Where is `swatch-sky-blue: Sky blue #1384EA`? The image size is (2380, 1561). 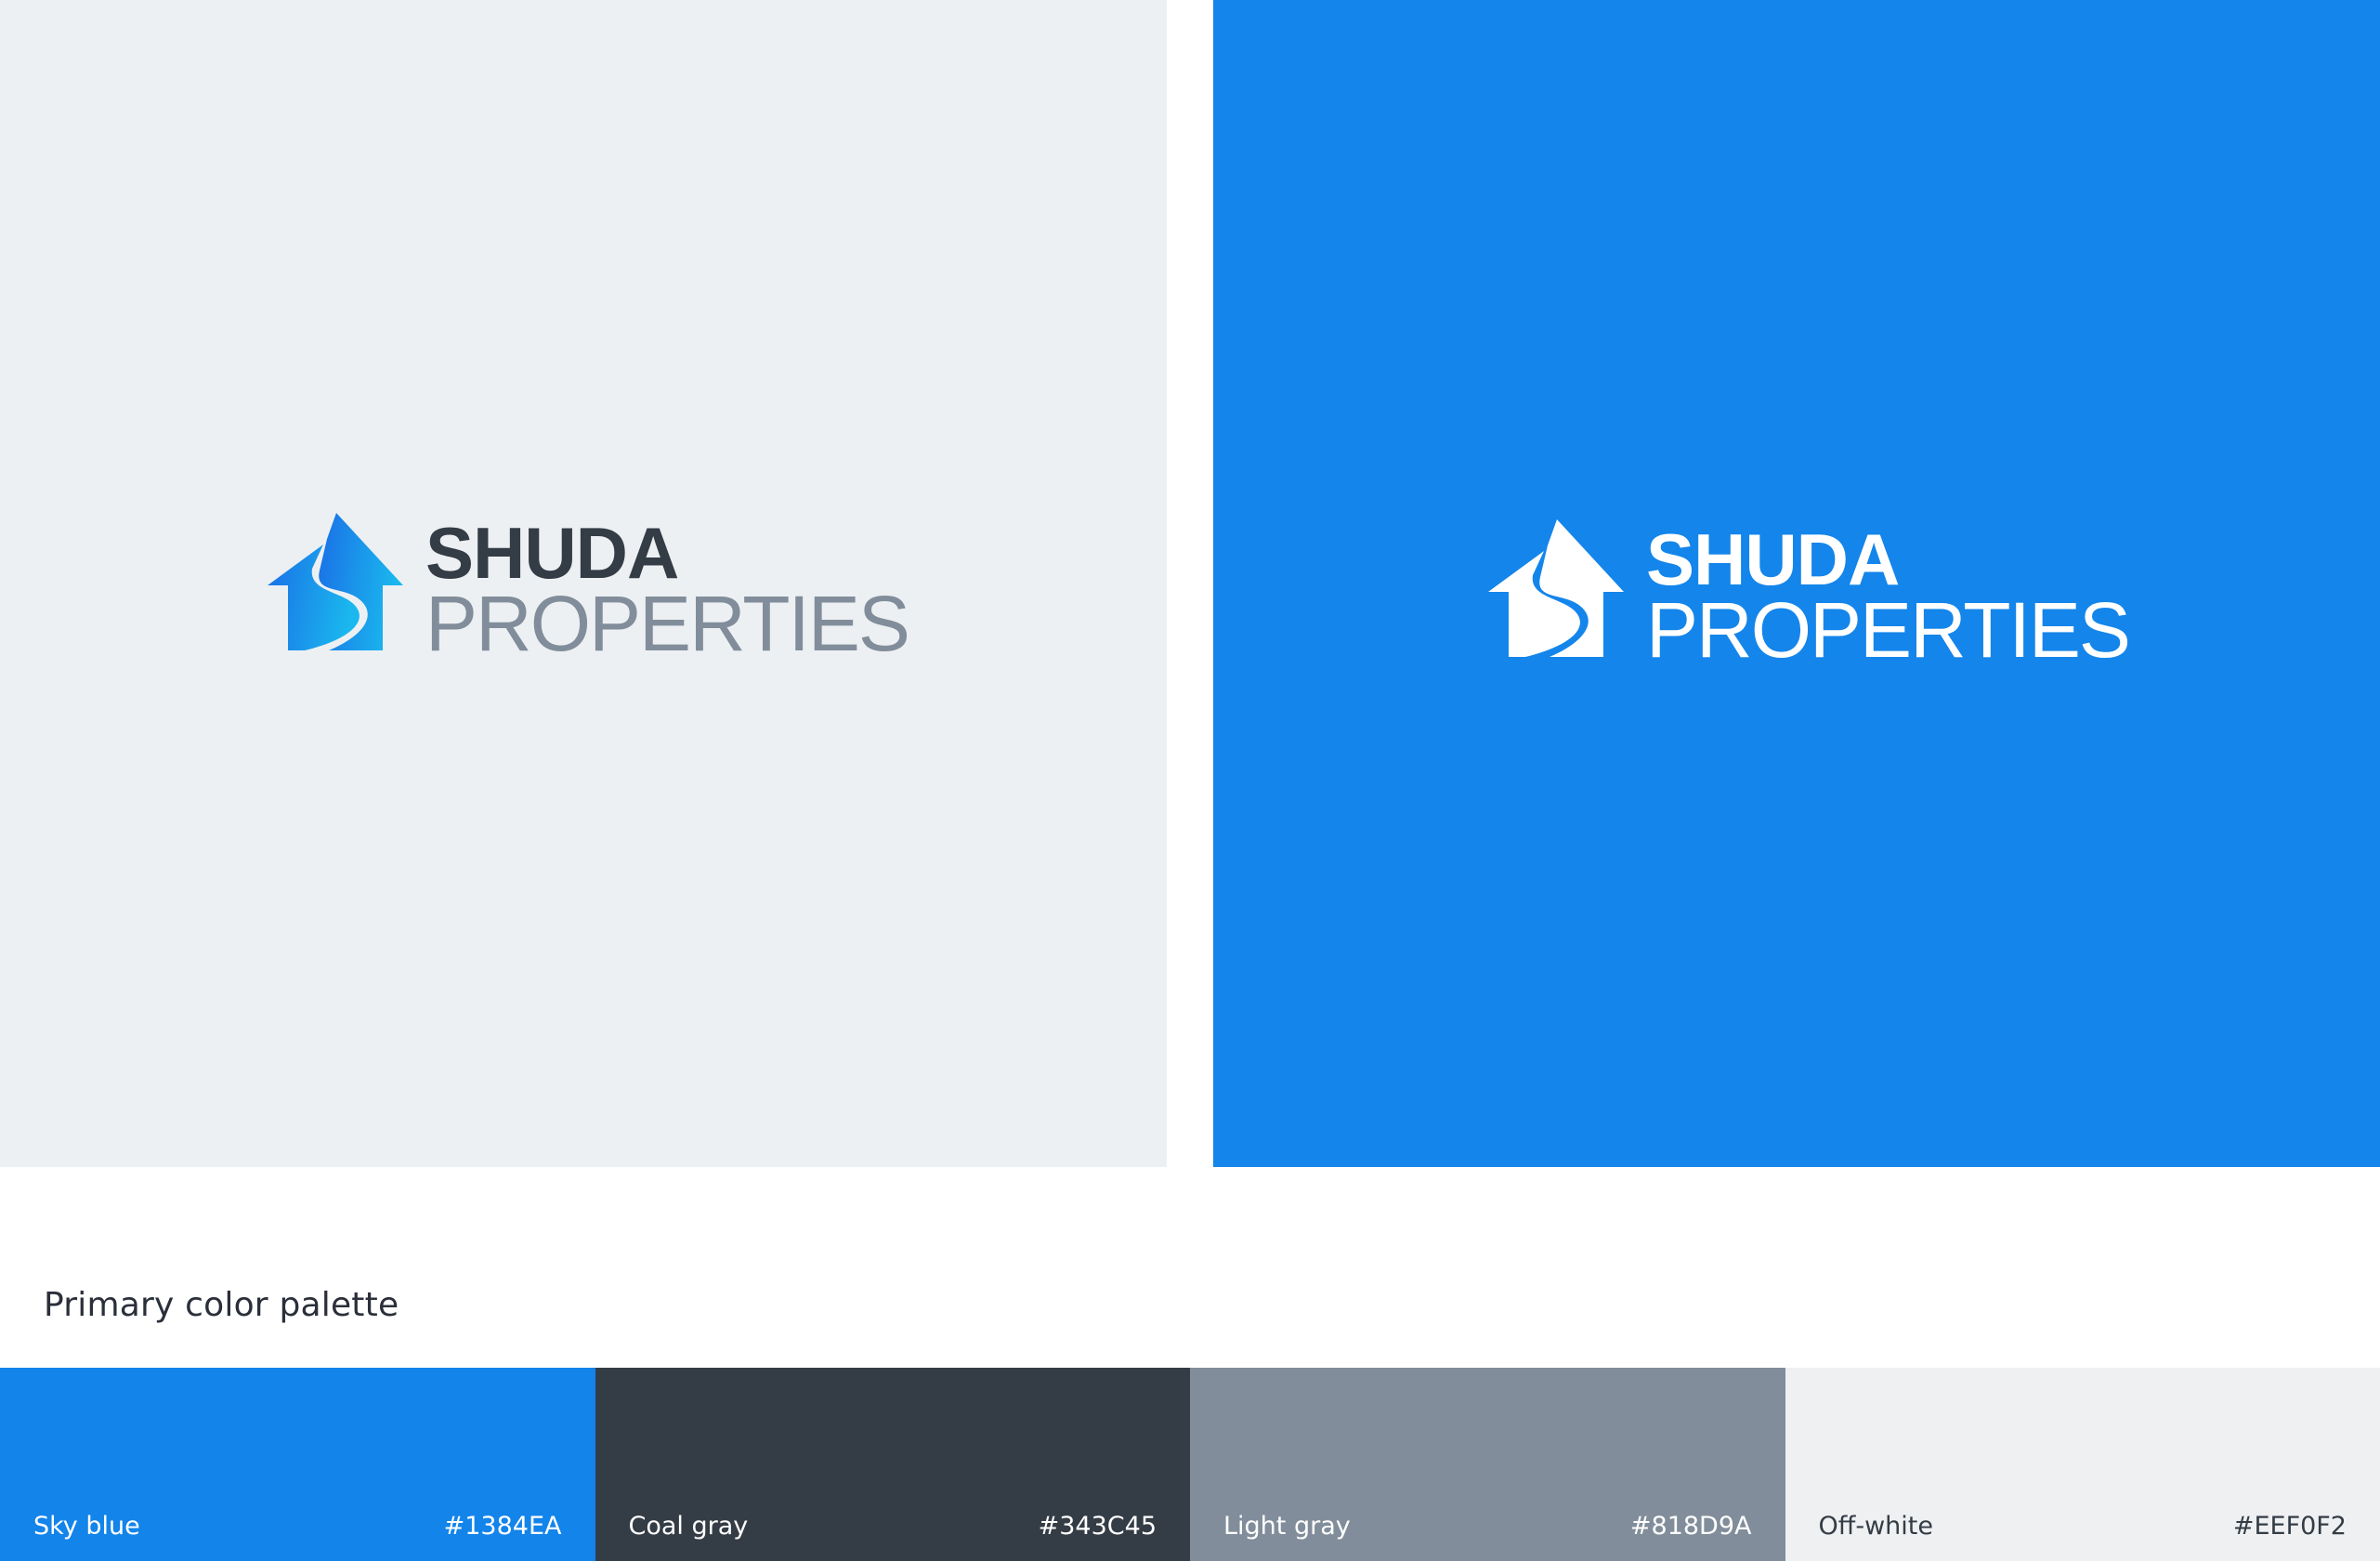 swatch-sky-blue: Sky blue #1384EA is located at coordinates (297, 1465).